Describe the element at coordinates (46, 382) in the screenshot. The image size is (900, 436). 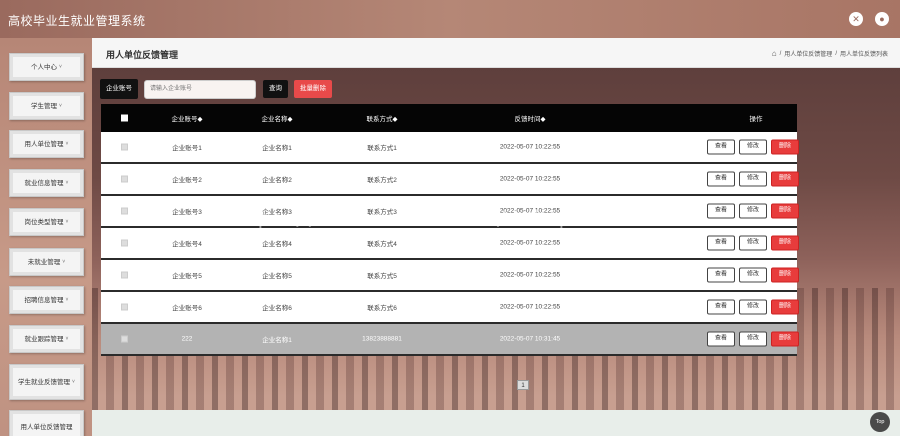
I see `sidebar-item-student-feedback: 学生就业反馈管理 ˅` at that location.